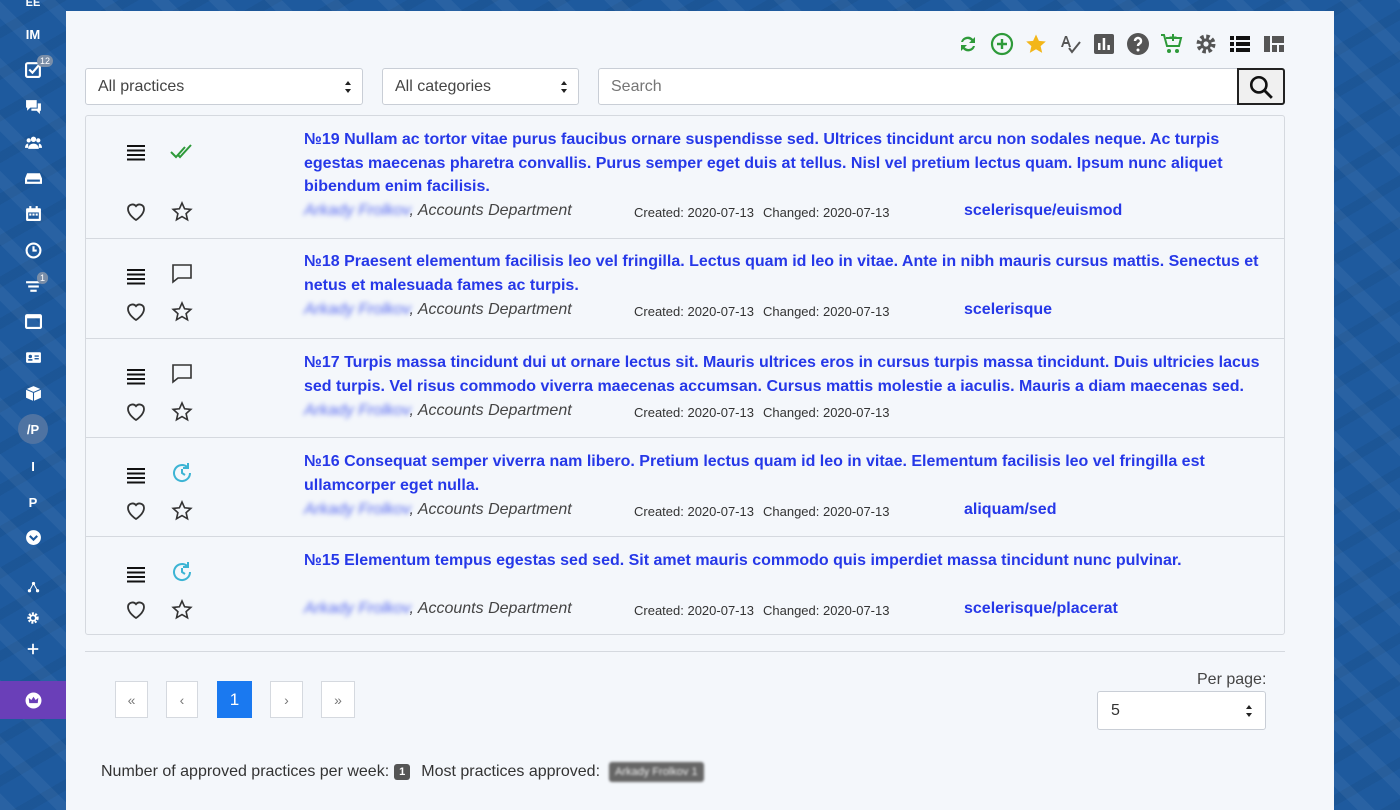  Describe the element at coordinates (1274, 44) in the screenshot. I see `tile-view-button` at that location.